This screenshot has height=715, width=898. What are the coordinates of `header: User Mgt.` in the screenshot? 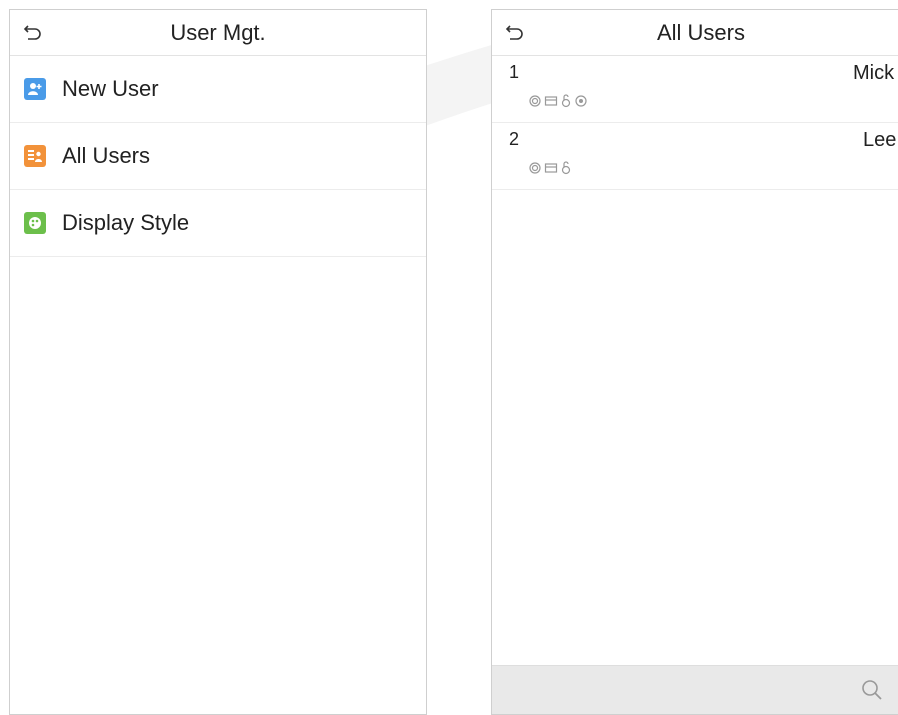 It's located at (218, 33).